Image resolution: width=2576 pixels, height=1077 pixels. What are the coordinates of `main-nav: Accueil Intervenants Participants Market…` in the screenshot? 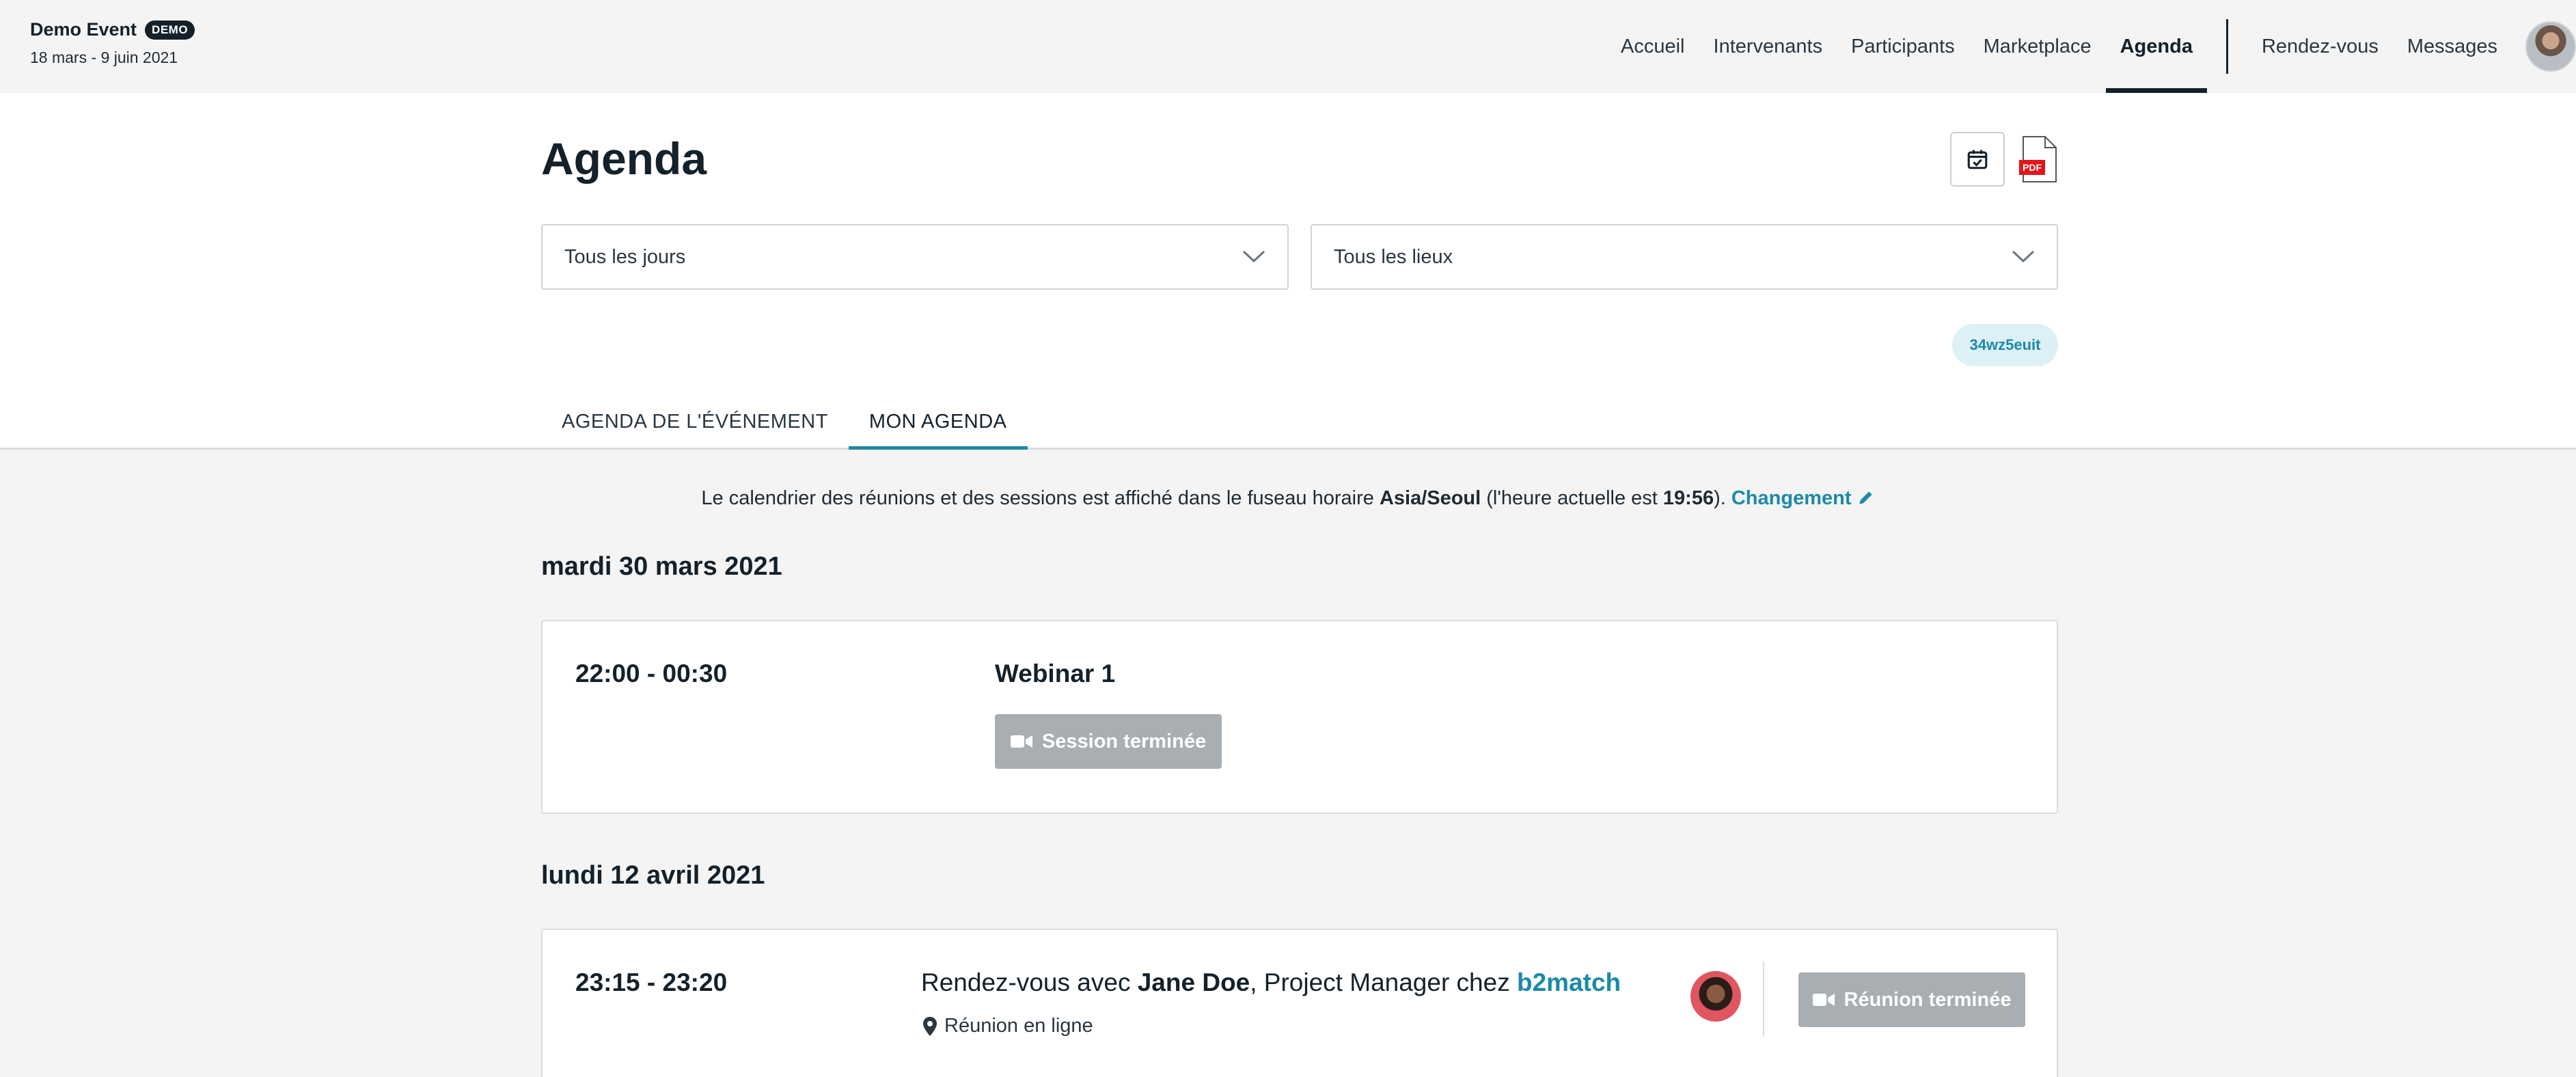 It's located at (2091, 46).